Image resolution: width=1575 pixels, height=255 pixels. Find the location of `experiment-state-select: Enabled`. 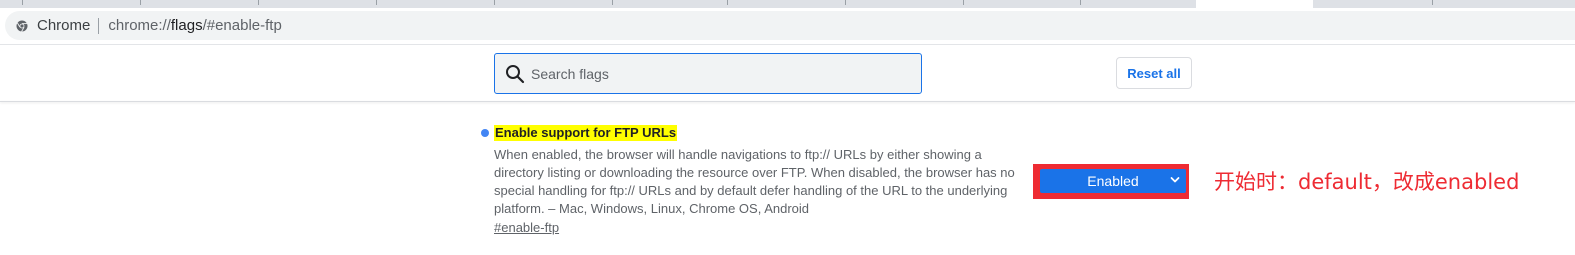

experiment-state-select: Enabled is located at coordinates (1113, 181).